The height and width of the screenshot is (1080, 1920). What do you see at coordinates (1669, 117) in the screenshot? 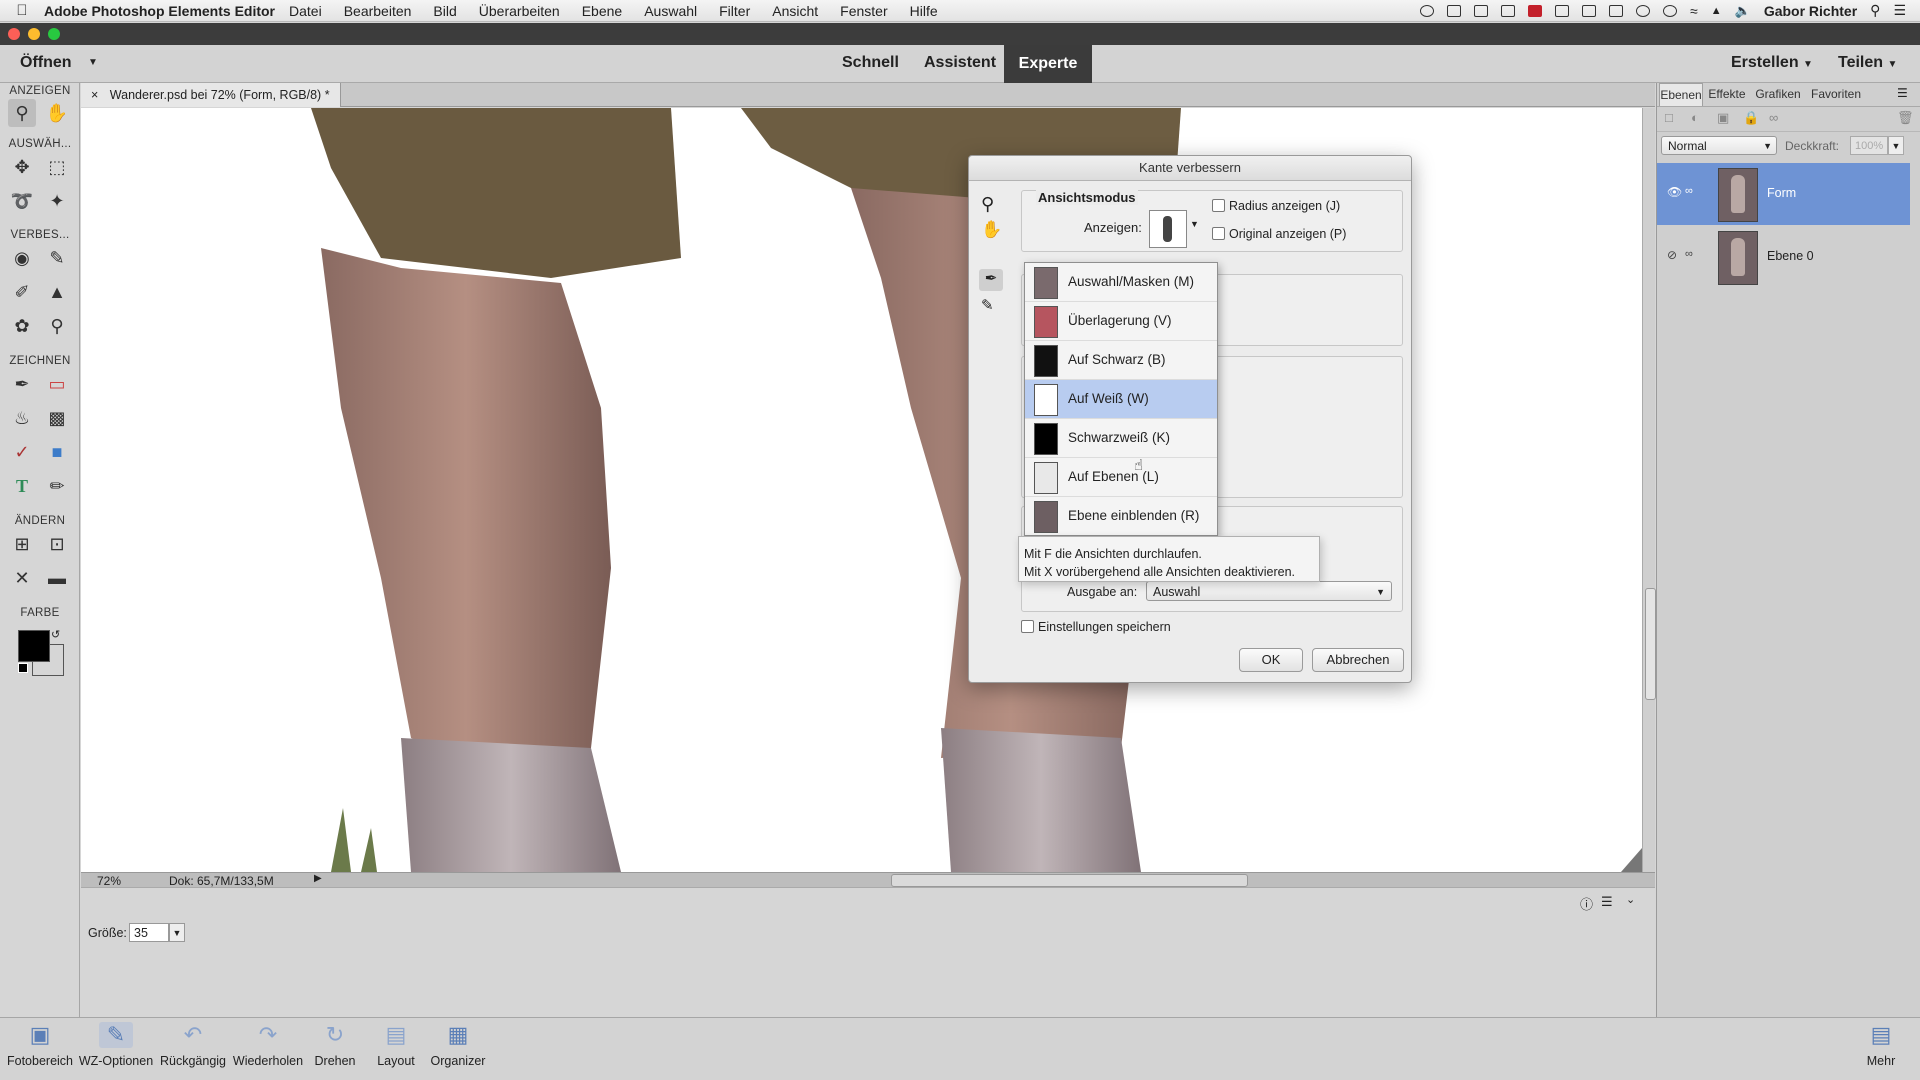
I see `new-layer-icon: □` at bounding box center [1669, 117].